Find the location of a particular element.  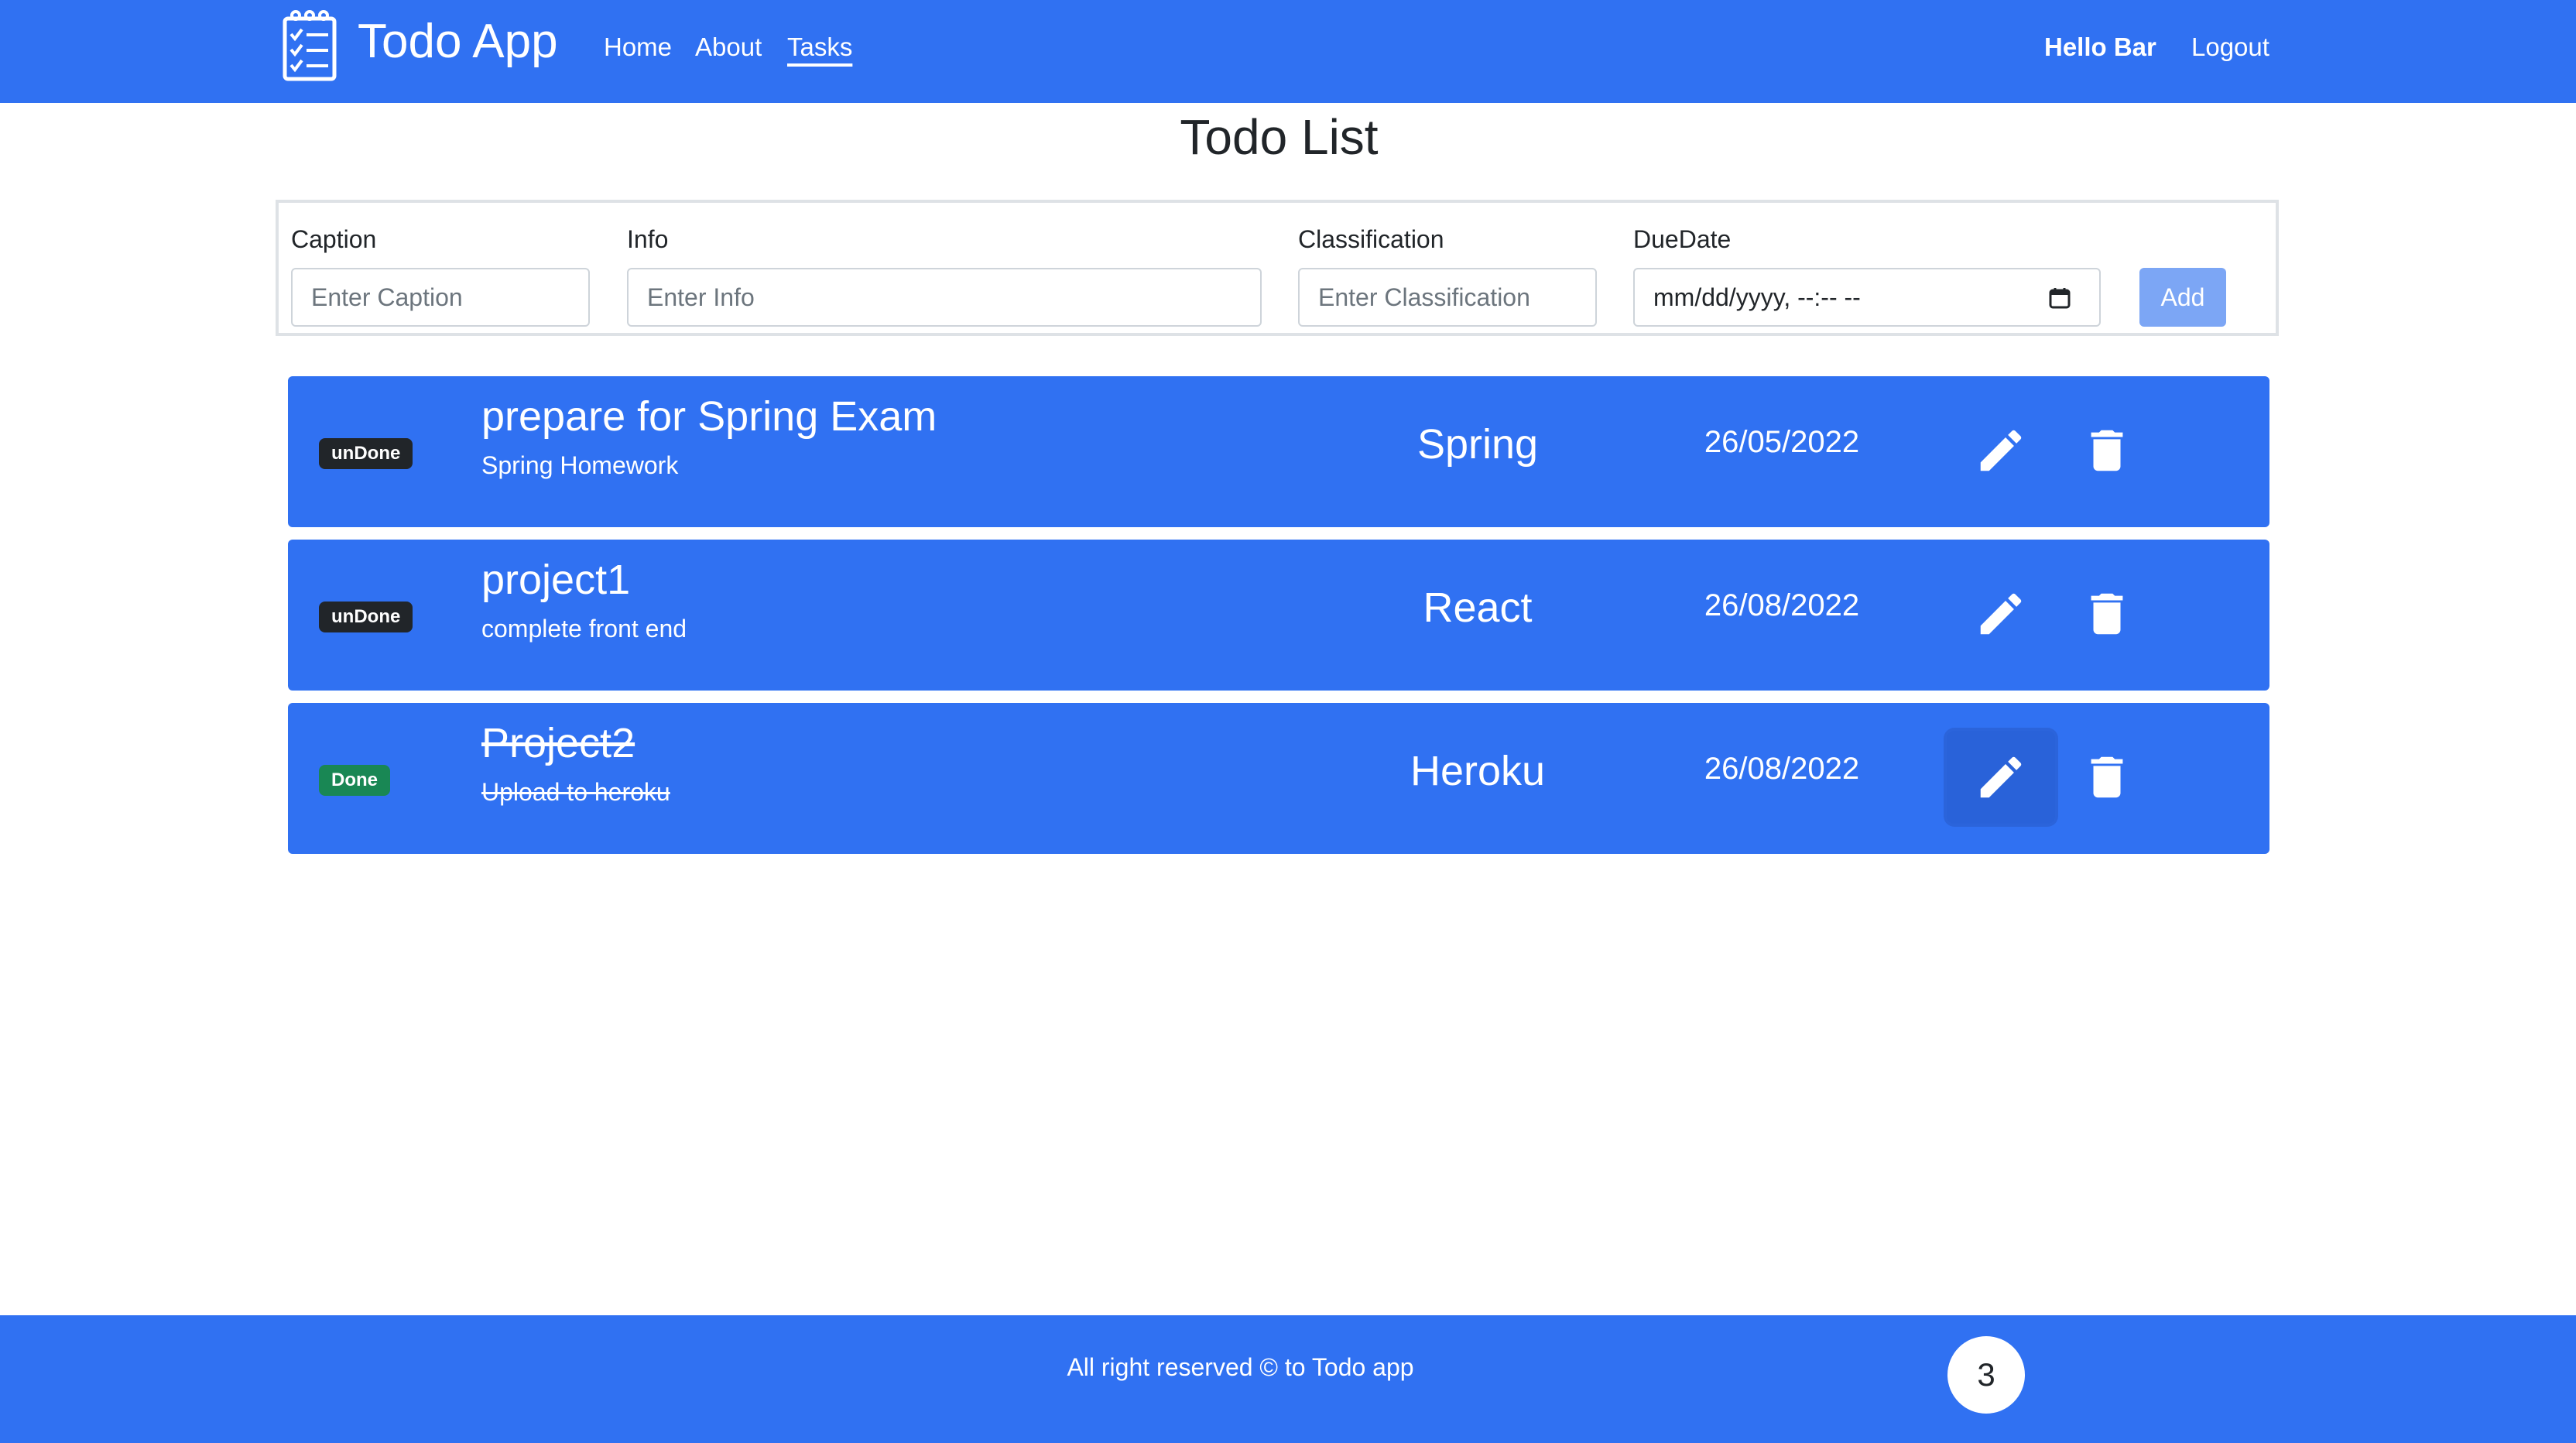

page-title: Todo List is located at coordinates (1280, 137).